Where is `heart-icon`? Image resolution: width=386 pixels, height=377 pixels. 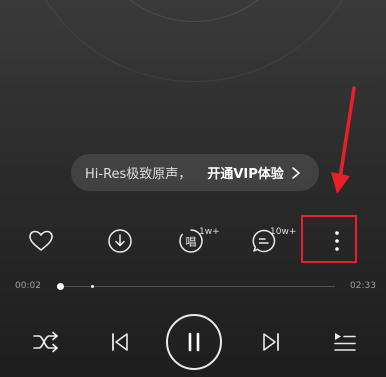 heart-icon is located at coordinates (41, 240).